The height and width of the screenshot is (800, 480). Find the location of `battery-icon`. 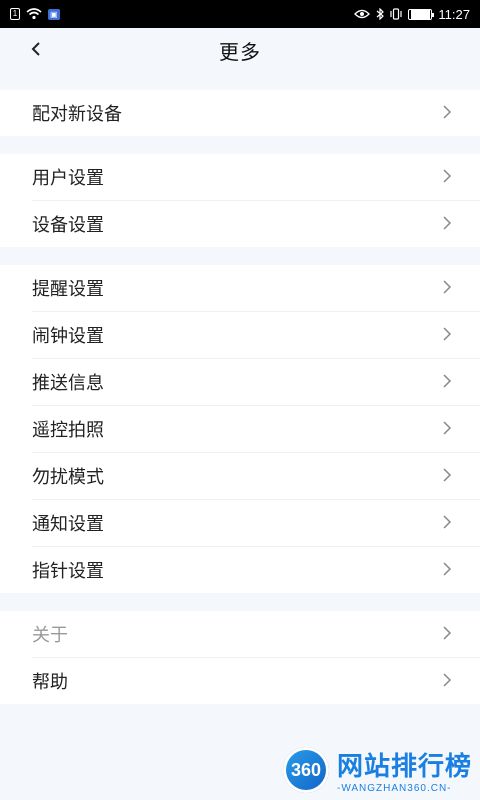

battery-icon is located at coordinates (421, 14).